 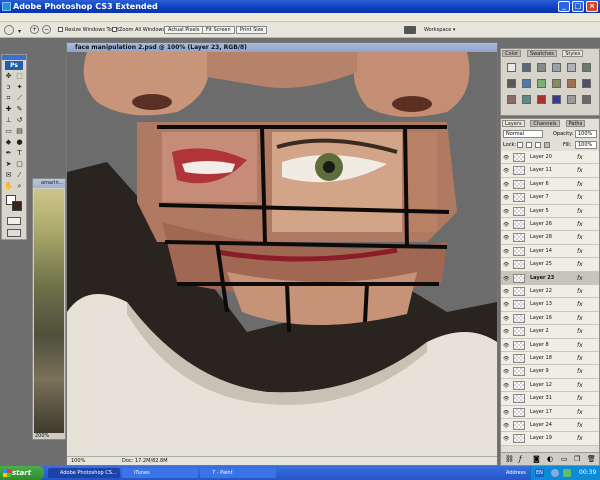 What do you see at coordinates (19, 120) in the screenshot?
I see `history-brush-tool-icon: ↺` at bounding box center [19, 120].